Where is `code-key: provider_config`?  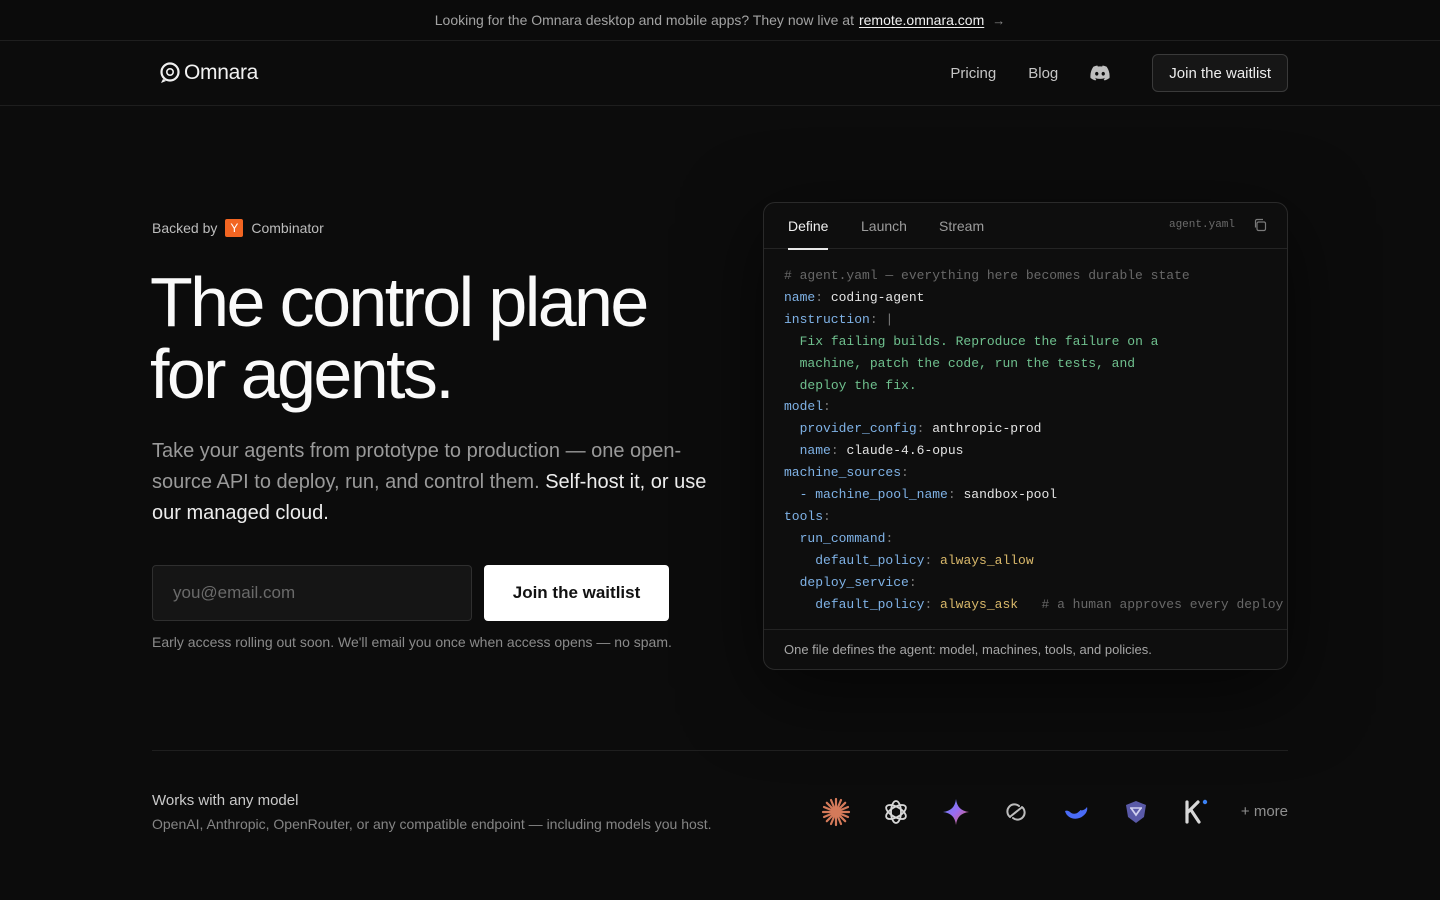
code-key: provider_config is located at coordinates (858, 429).